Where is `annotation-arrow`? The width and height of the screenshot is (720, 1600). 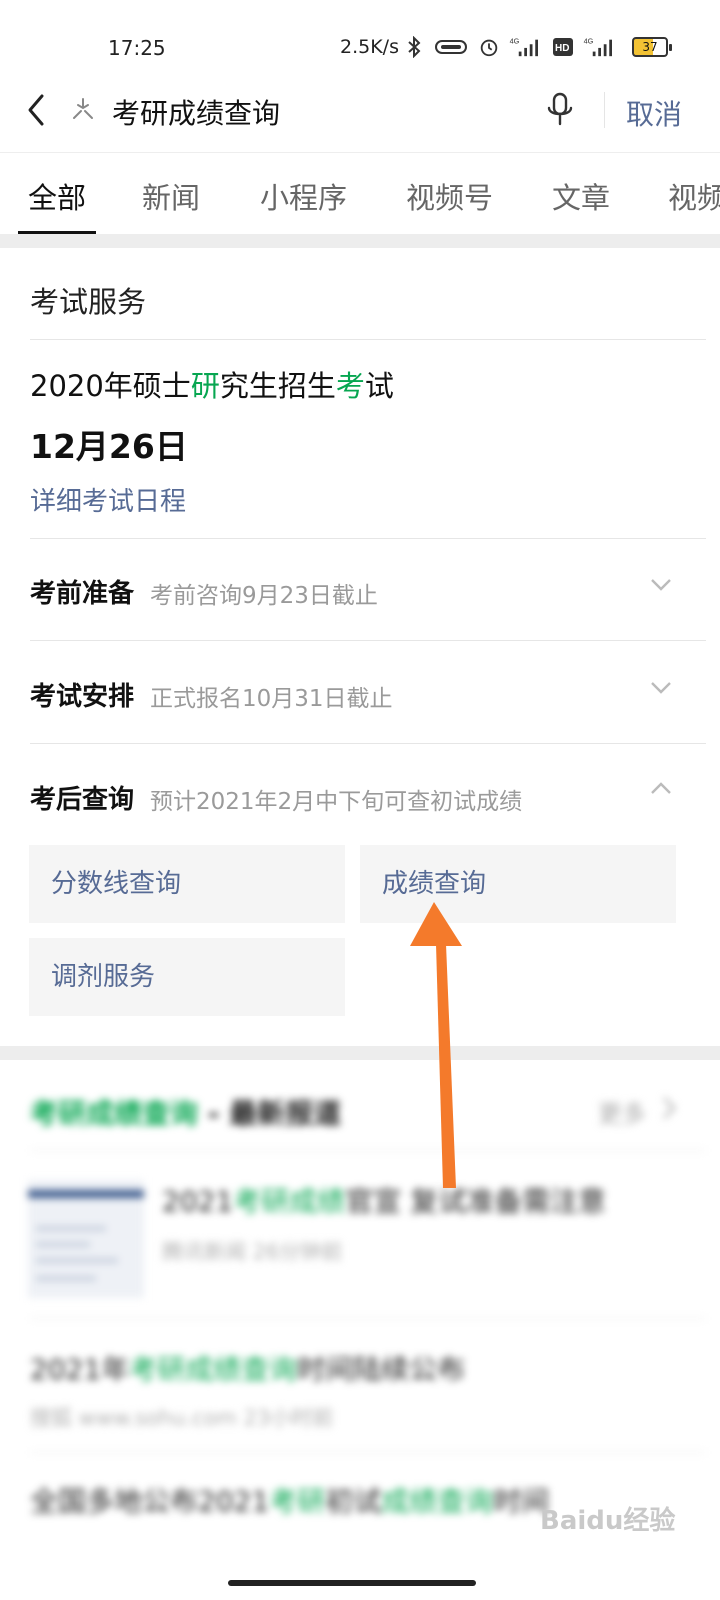
annotation-arrow is located at coordinates (436, 1045).